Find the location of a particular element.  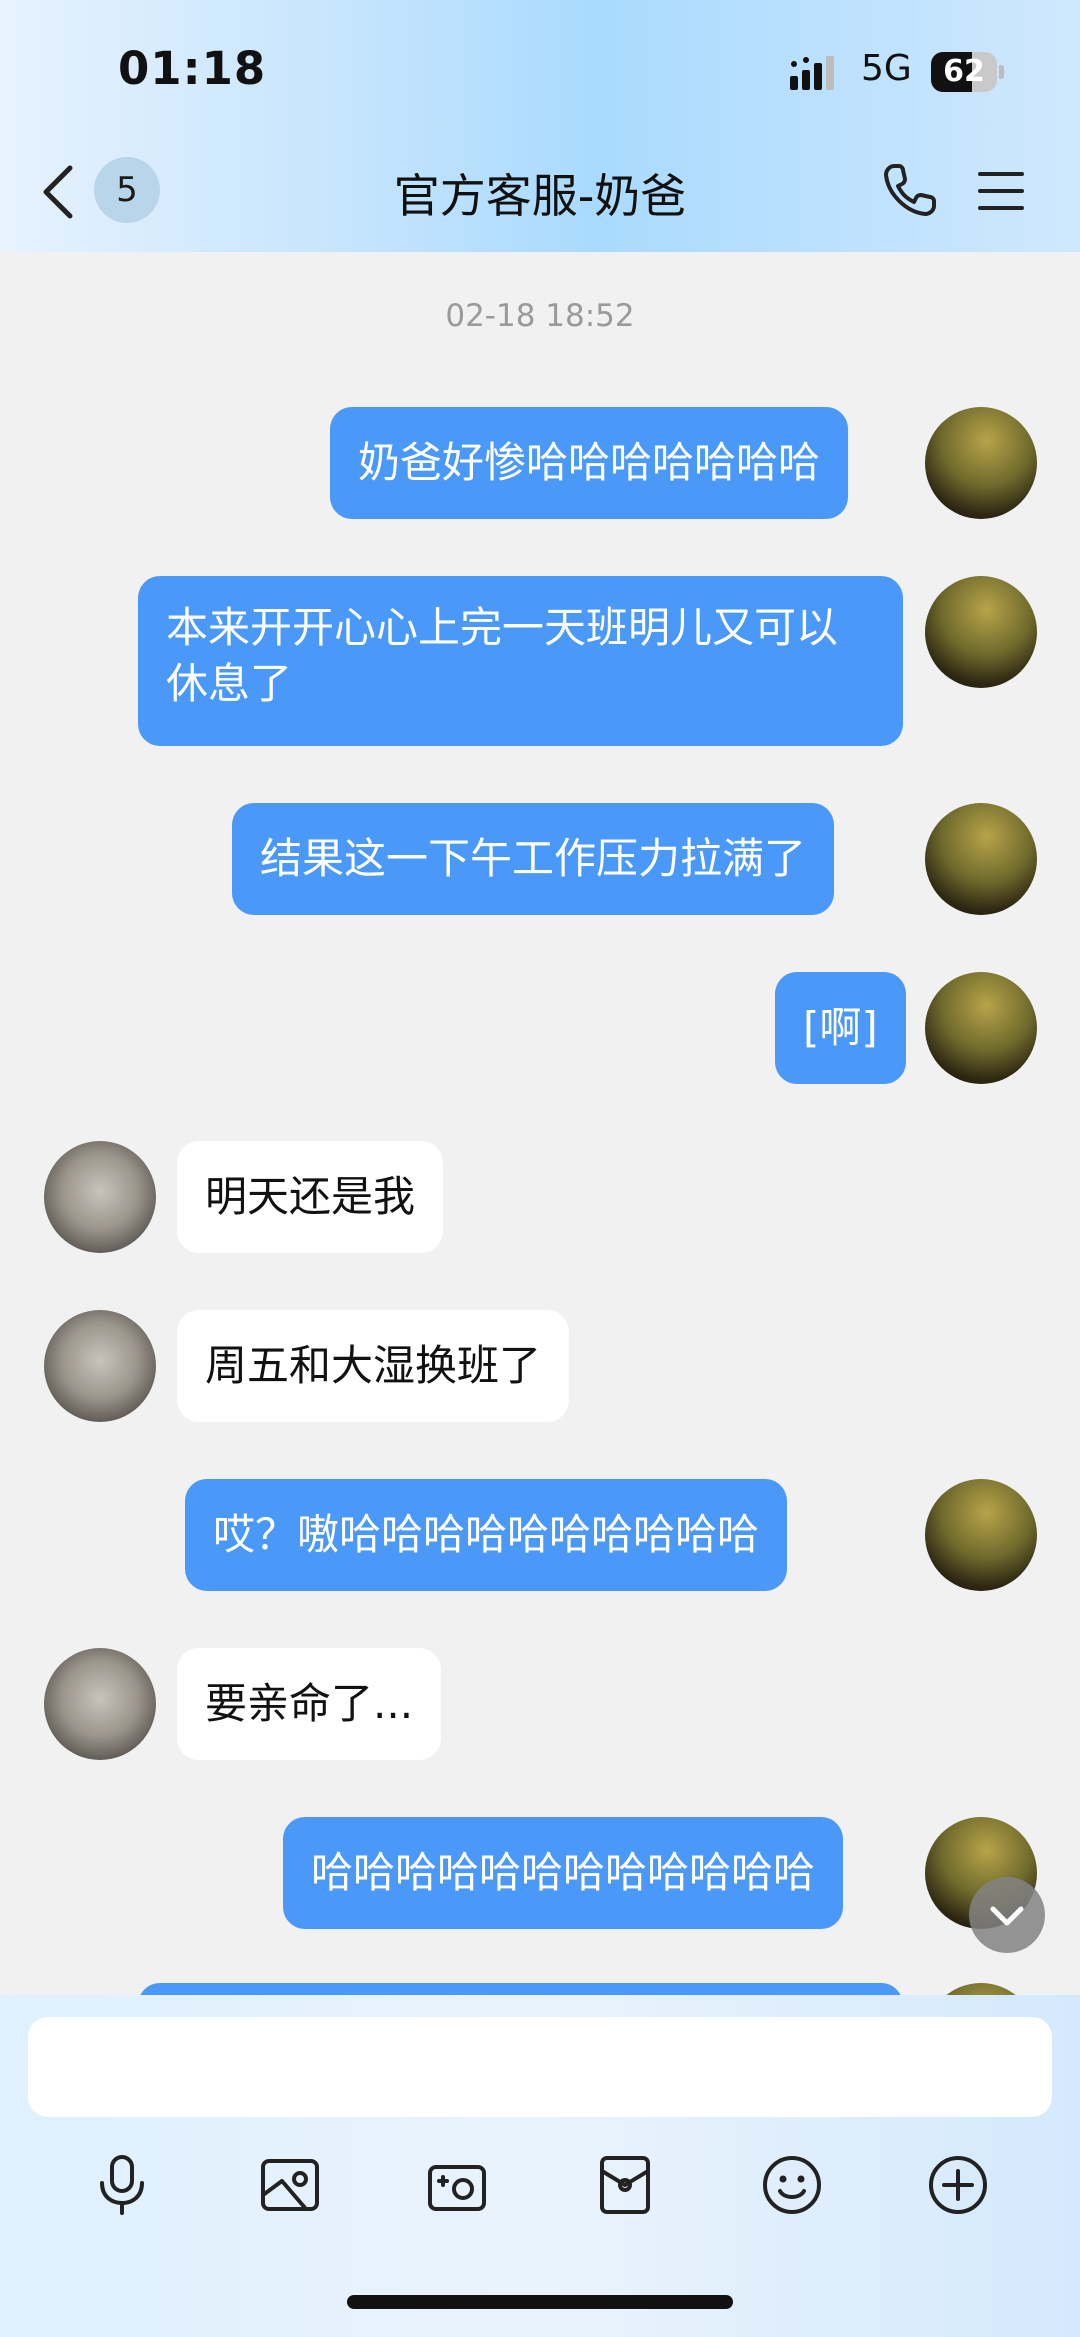

outgoing-message-bubble: 结果这一下午工作压力拉满了 is located at coordinates (533, 859).